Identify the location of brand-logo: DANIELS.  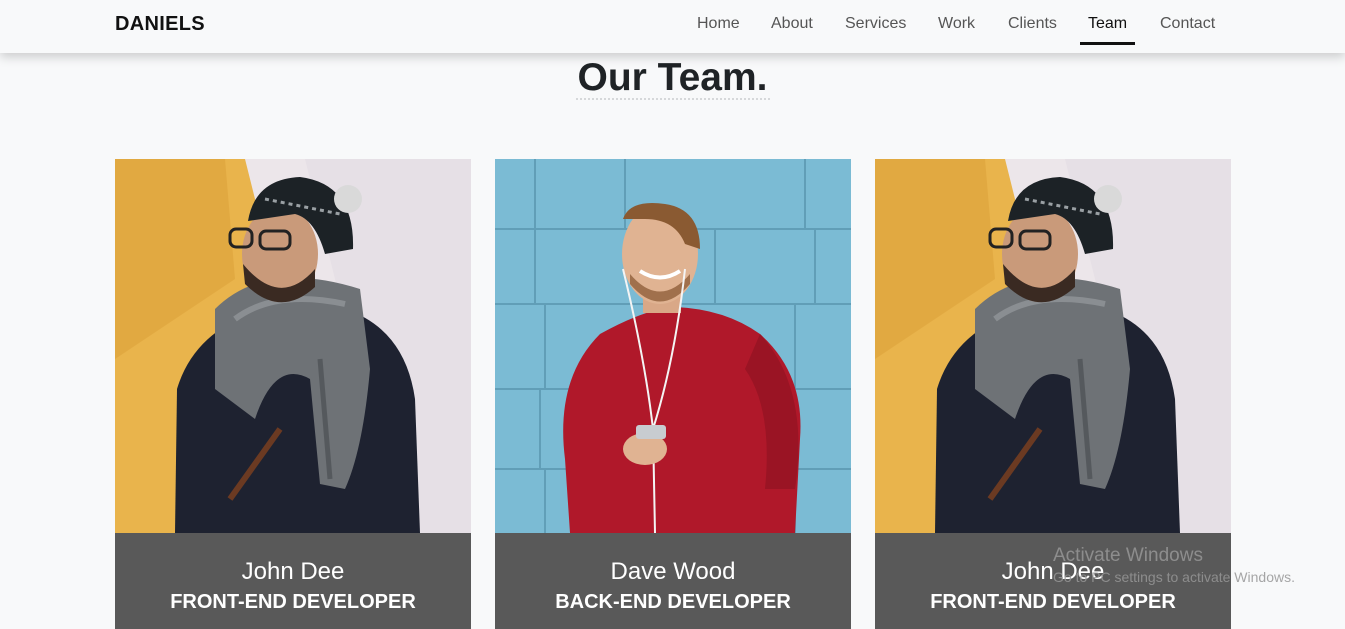
(160, 24).